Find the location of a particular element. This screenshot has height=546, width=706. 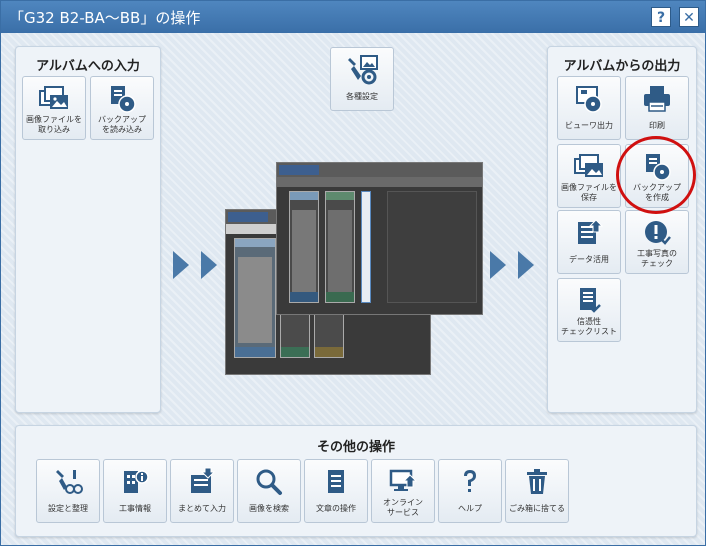

trash-icon is located at coordinates (537, 482).